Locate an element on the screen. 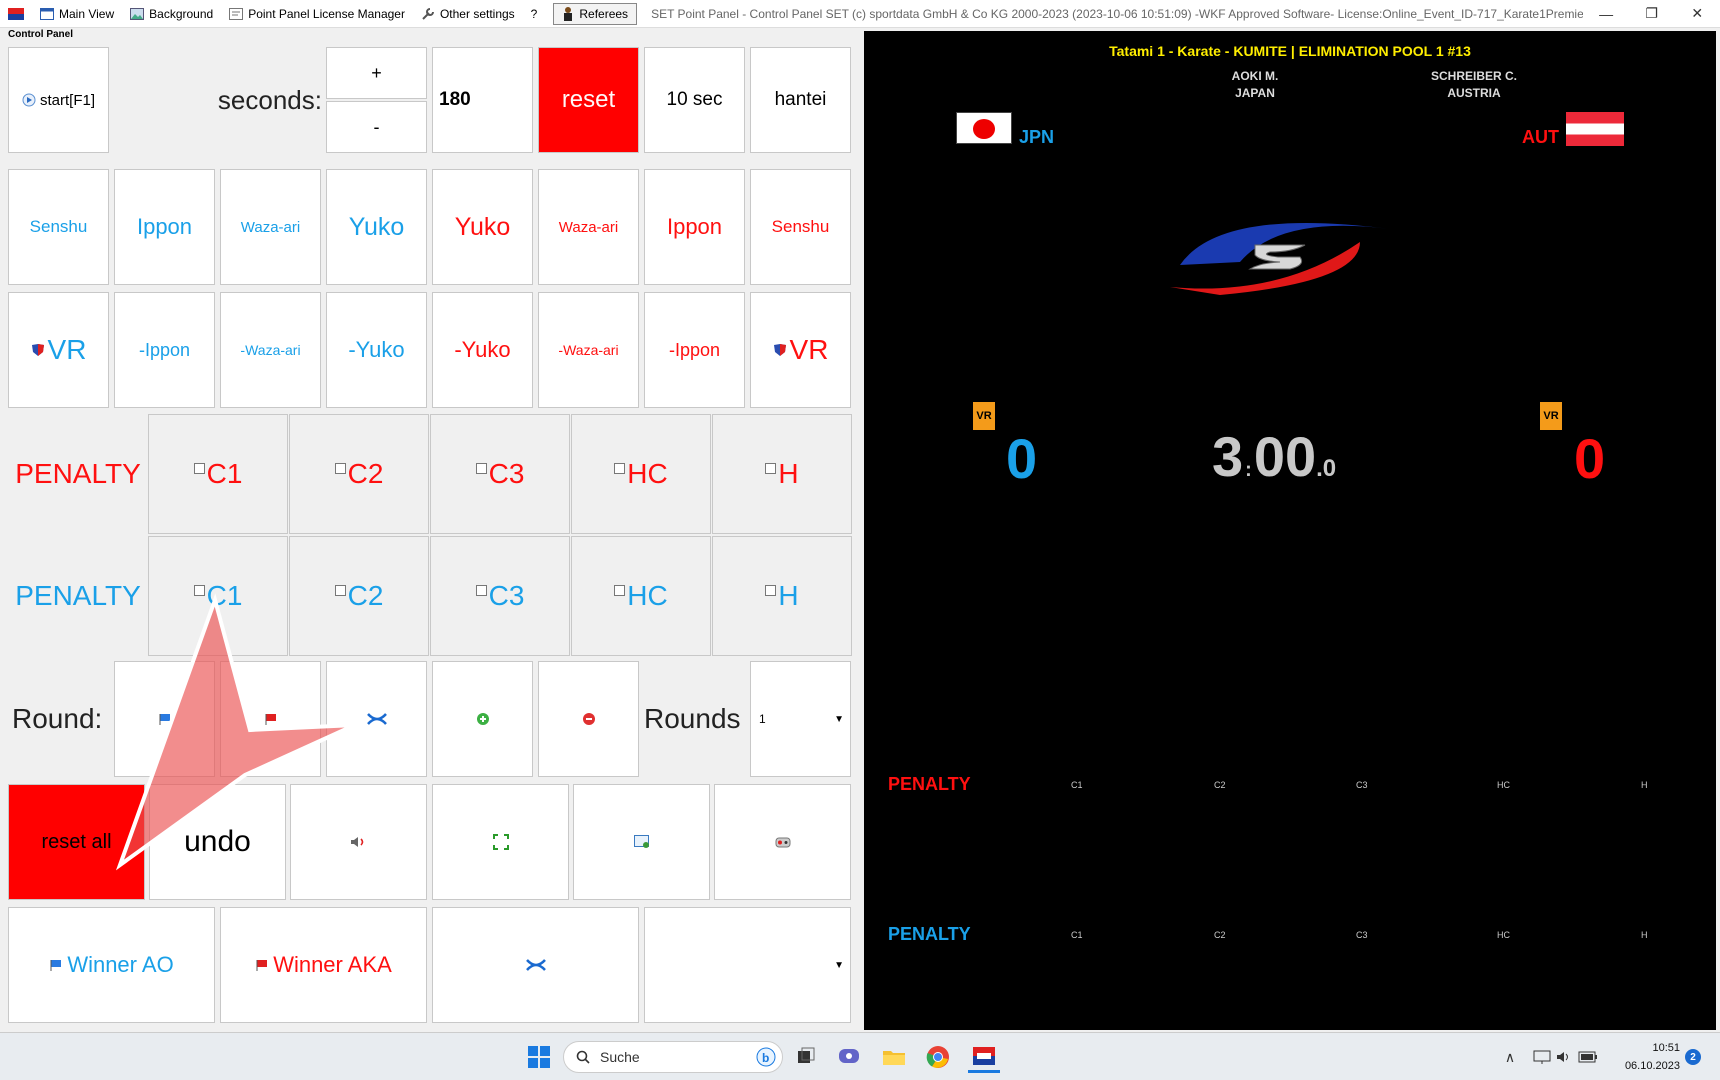 This screenshot has height=1080, width=1720. aka-senshu-button: Senshu is located at coordinates (800, 227).